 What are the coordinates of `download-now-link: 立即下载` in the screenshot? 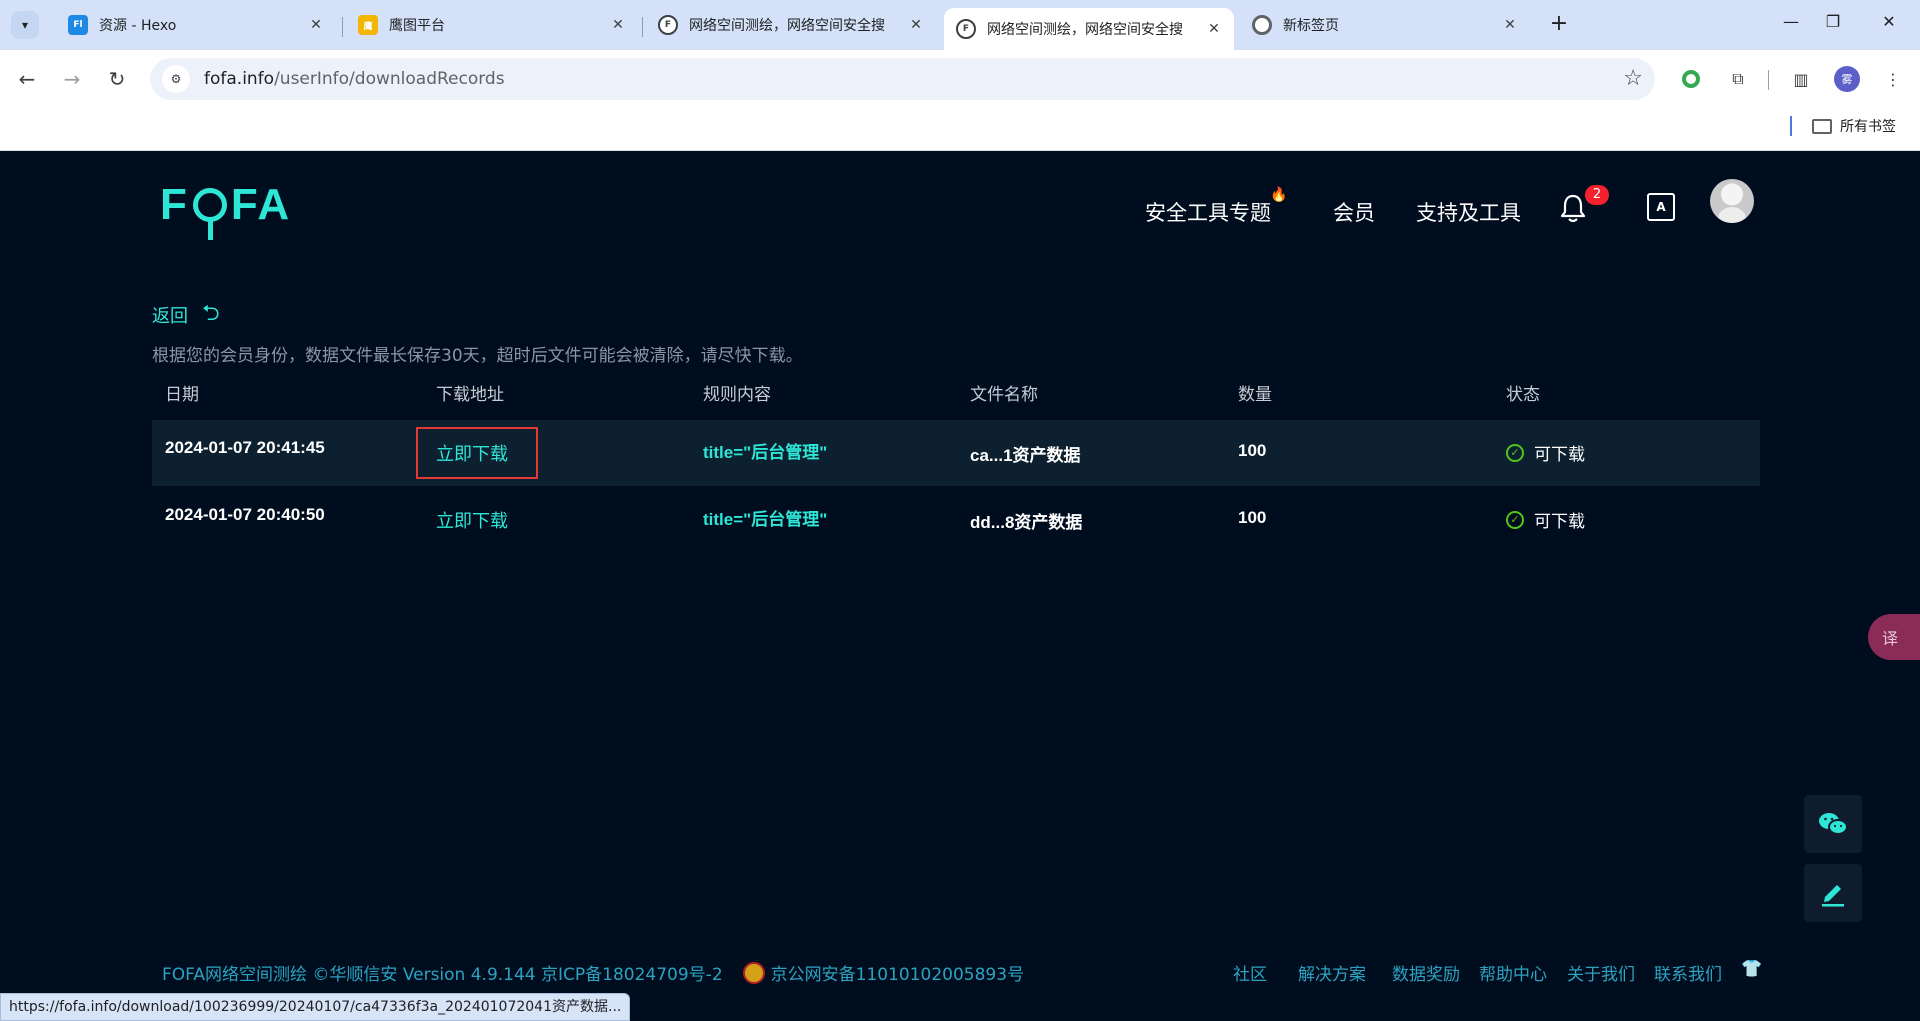 It's located at (472, 520).